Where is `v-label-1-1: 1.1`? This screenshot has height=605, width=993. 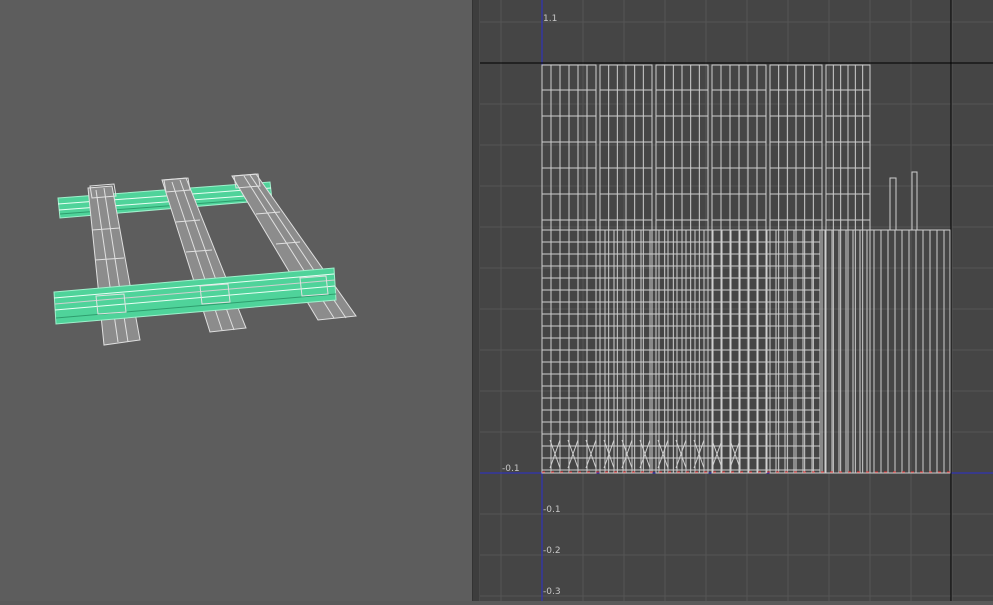
v-label-1-1: 1.1 is located at coordinates (550, 19).